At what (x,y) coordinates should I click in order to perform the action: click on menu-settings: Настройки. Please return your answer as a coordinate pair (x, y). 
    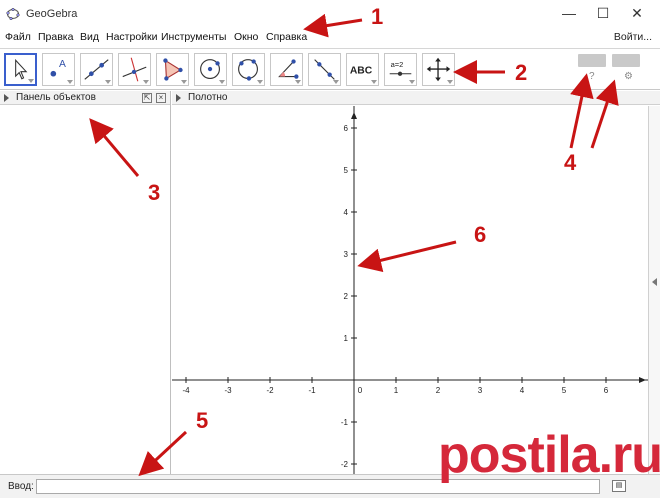
    Looking at the image, I should click on (132, 37).